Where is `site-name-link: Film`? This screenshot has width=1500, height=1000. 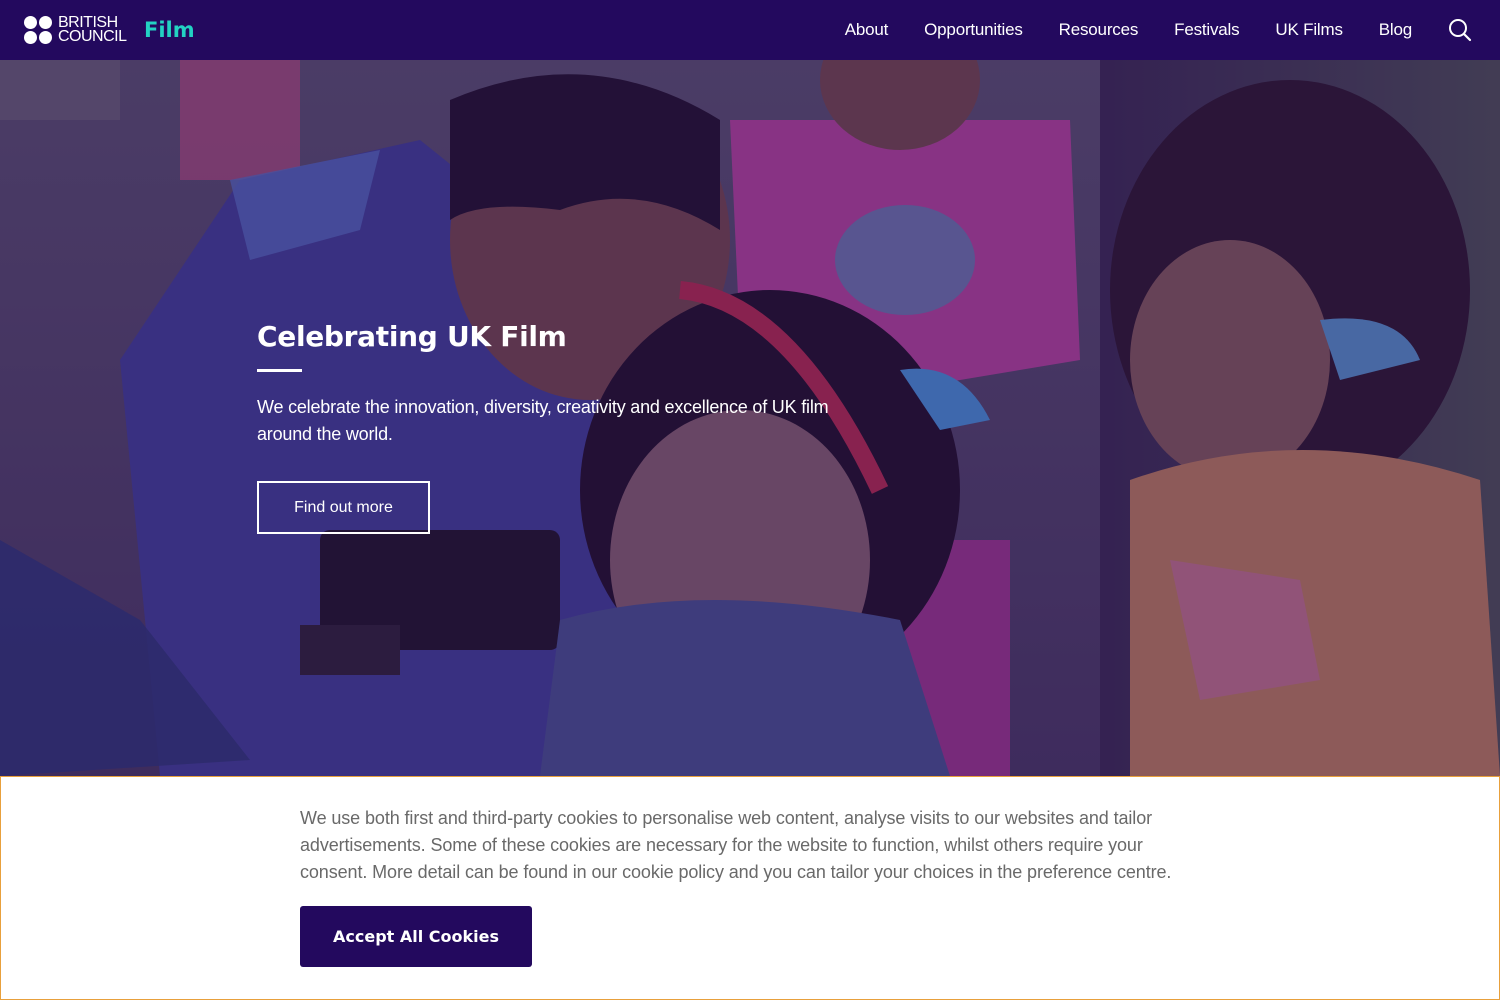 site-name-link: Film is located at coordinates (169, 30).